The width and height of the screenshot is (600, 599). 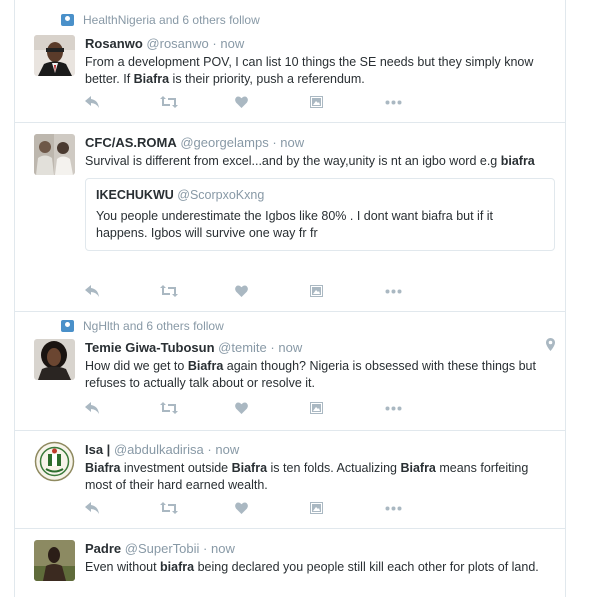 I want to click on tweet-header: Padre @SuperTobii · now, so click(x=315, y=548).